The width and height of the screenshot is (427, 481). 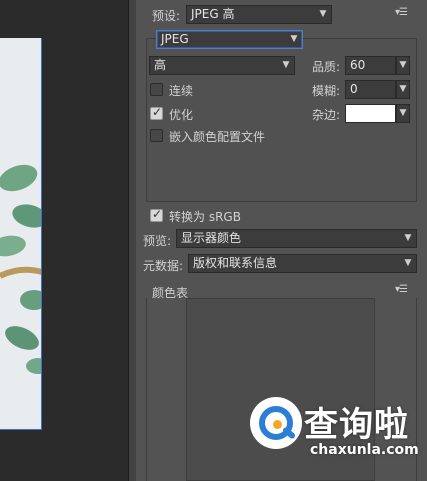 I want to click on quality-preset-select: 高 ▼, so click(x=222, y=65).